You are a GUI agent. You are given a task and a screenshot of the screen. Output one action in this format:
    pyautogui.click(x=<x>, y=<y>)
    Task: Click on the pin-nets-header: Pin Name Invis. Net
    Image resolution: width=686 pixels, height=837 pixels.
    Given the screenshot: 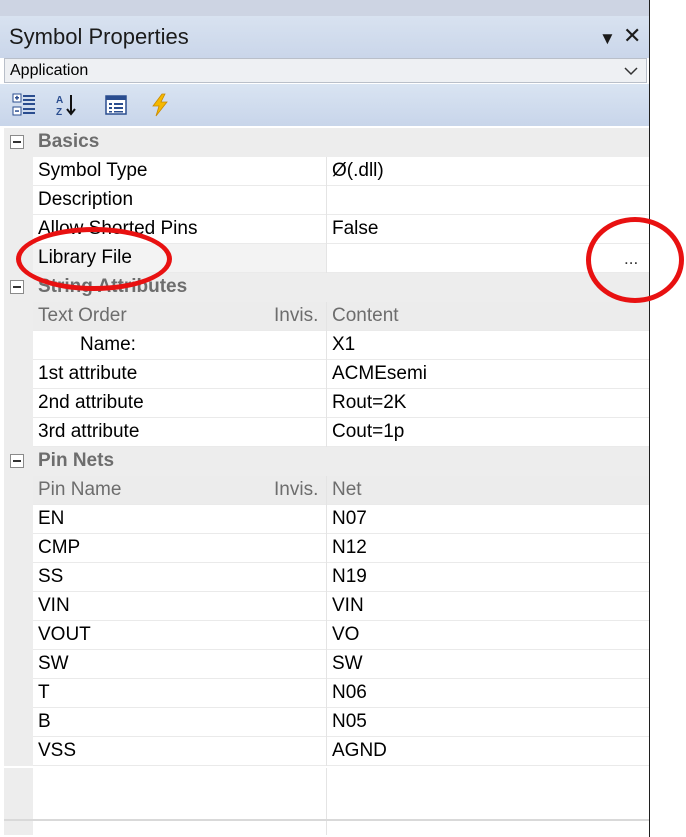 What is the action you would take?
    pyautogui.click(x=326, y=490)
    